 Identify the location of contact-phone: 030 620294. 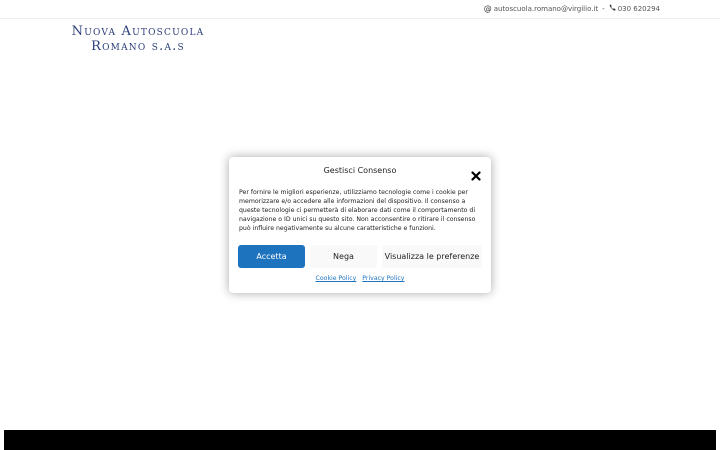
(639, 9).